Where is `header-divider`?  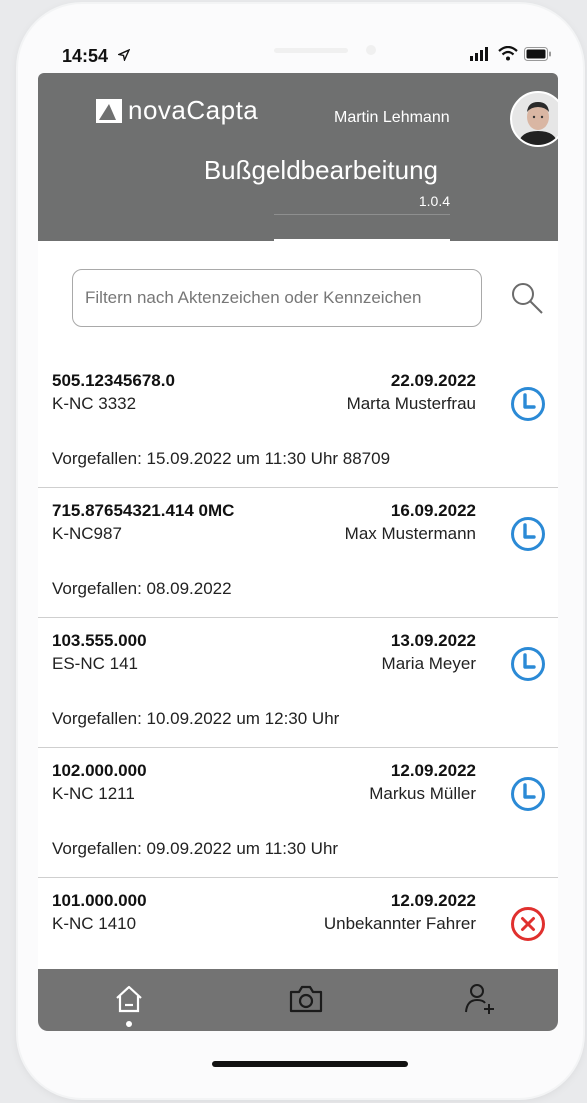
header-divider is located at coordinates (362, 214).